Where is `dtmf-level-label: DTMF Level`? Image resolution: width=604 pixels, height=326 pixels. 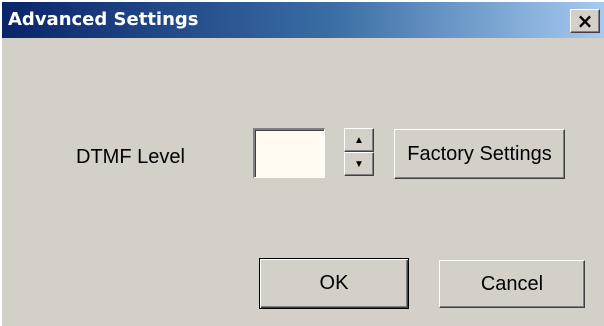 dtmf-level-label: DTMF Level is located at coordinates (130, 157).